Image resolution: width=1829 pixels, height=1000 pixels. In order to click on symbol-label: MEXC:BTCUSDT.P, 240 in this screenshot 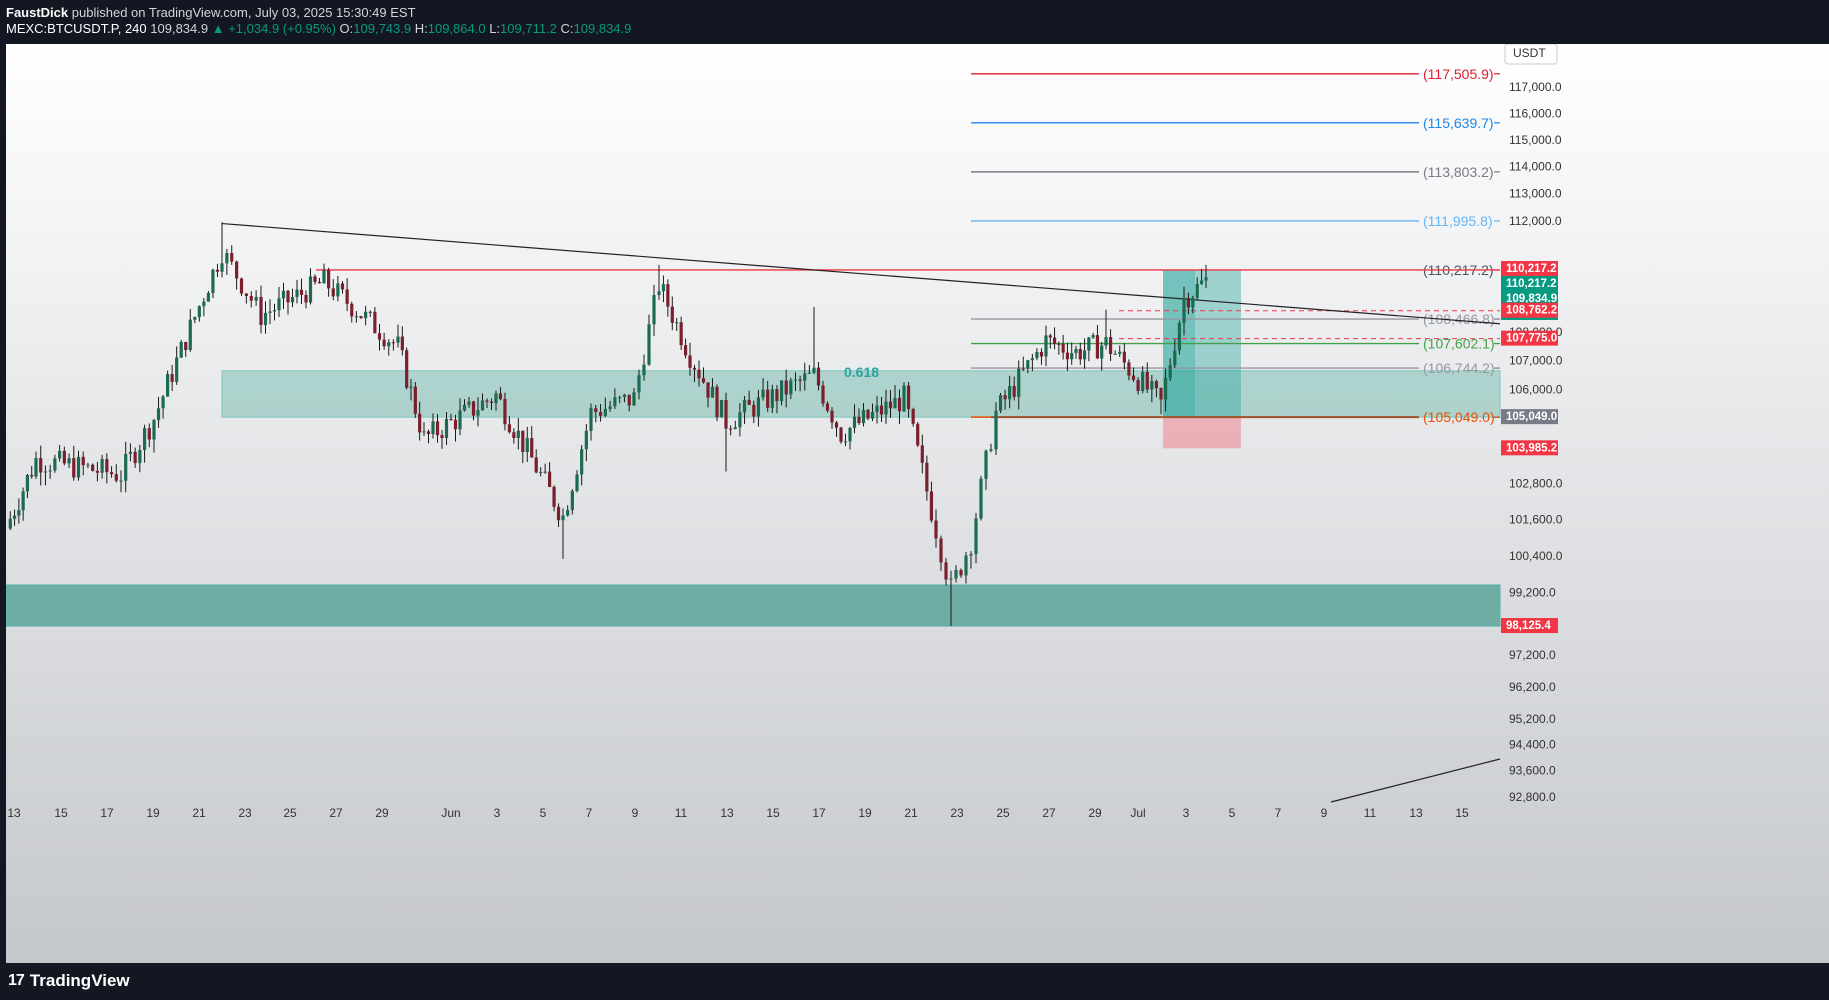, I will do `click(76, 28)`.